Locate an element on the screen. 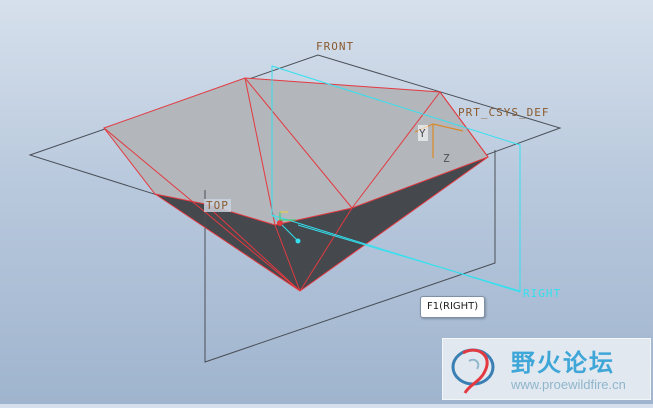  watermark-url: www.proewildfire.cn is located at coordinates (568, 384).